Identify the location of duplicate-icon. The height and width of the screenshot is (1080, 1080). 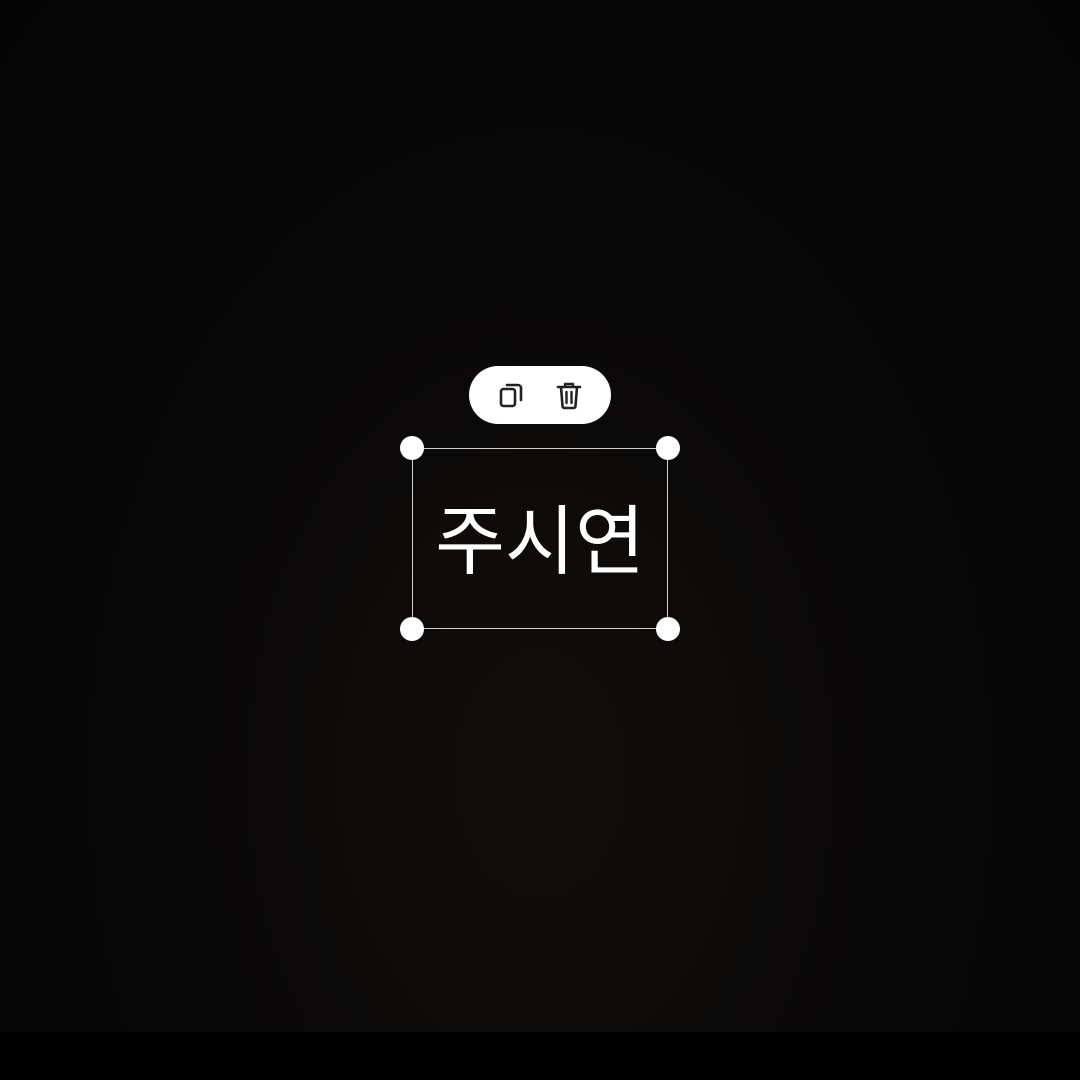
(510, 395).